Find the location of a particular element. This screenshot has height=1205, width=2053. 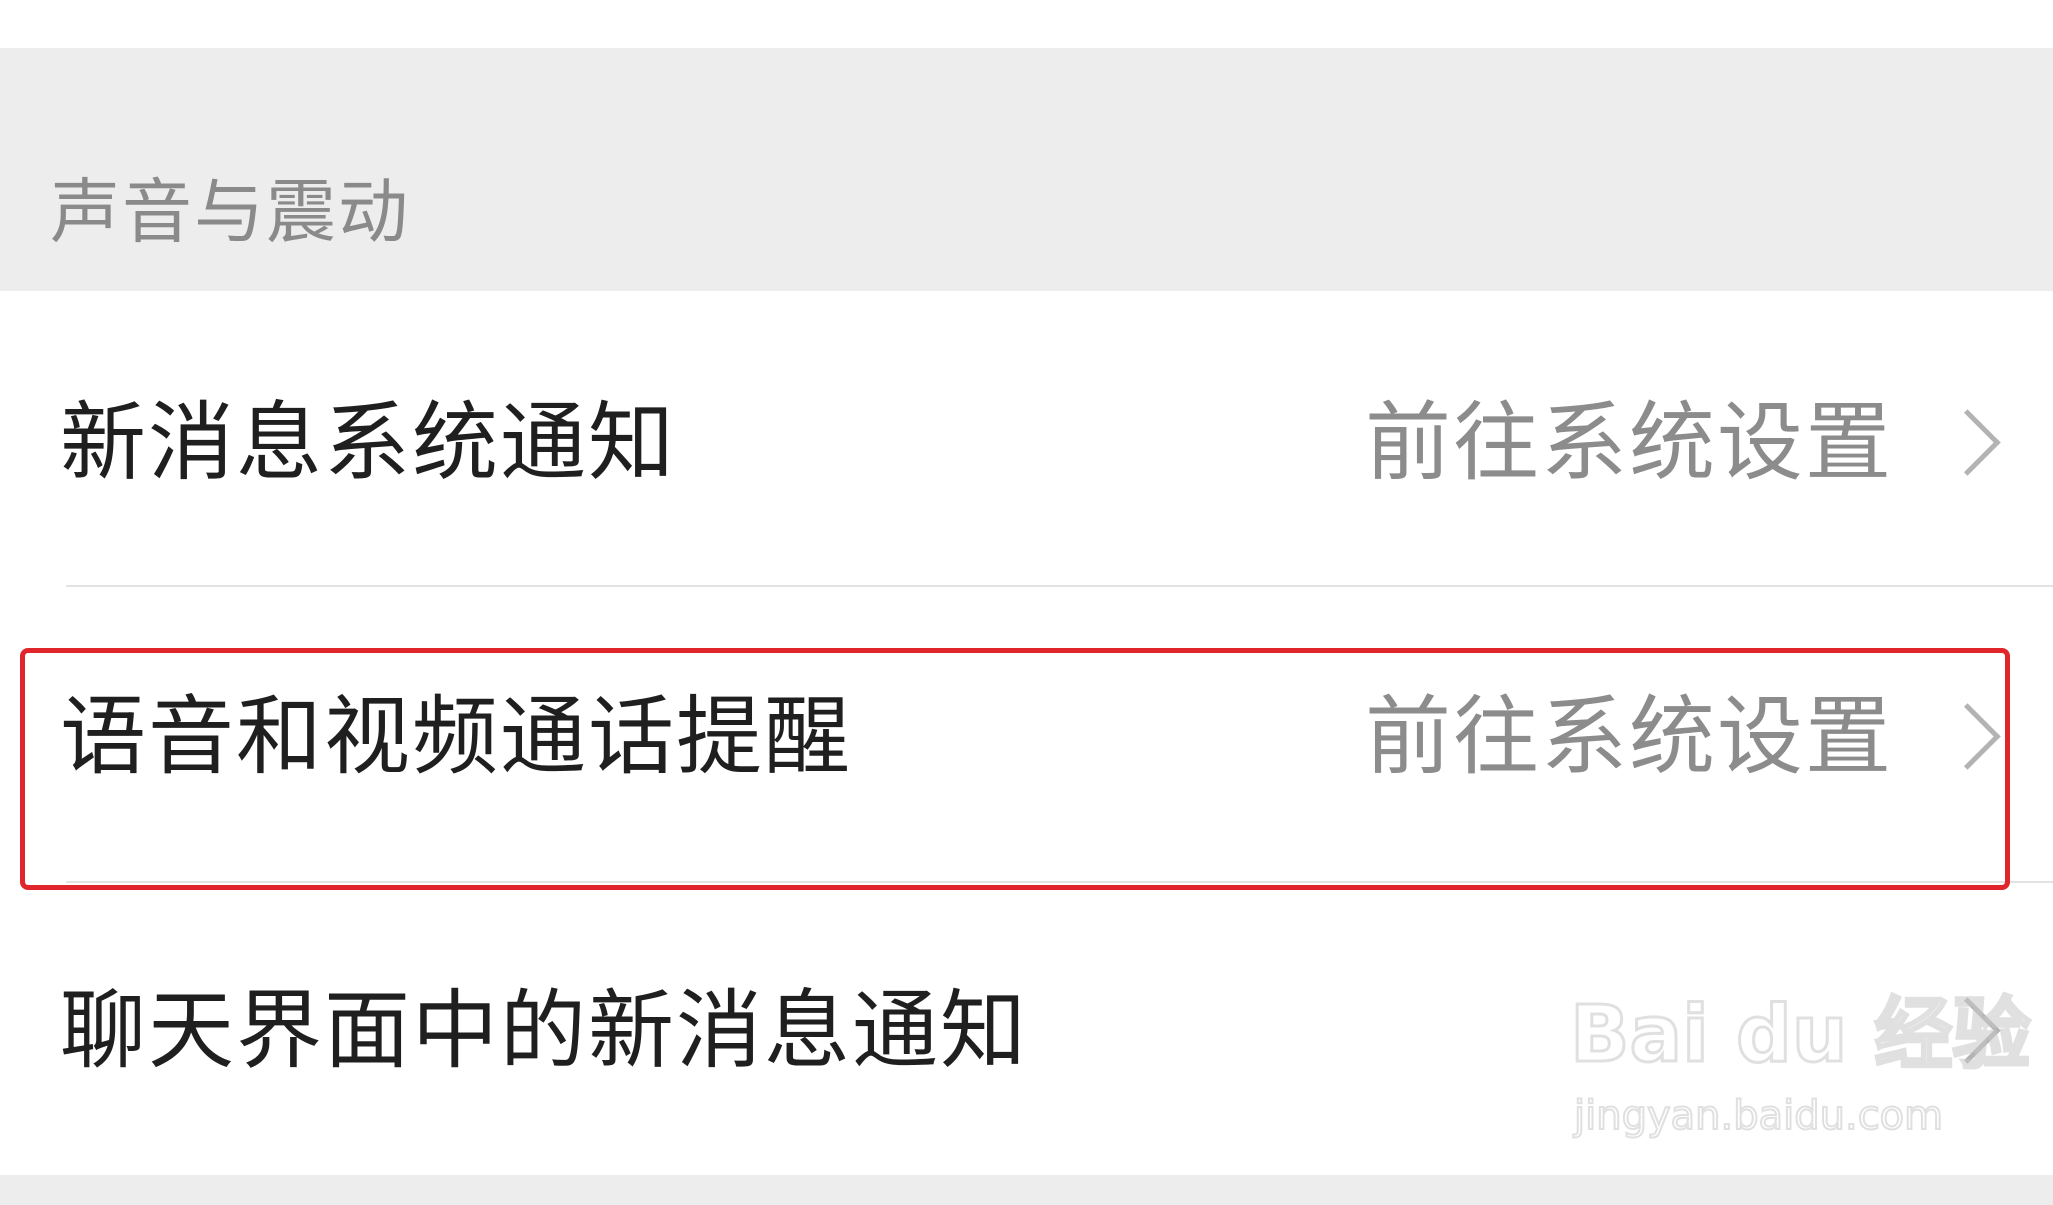

watermark-url: jingyan.baidu.com is located at coordinates (1758, 1116).